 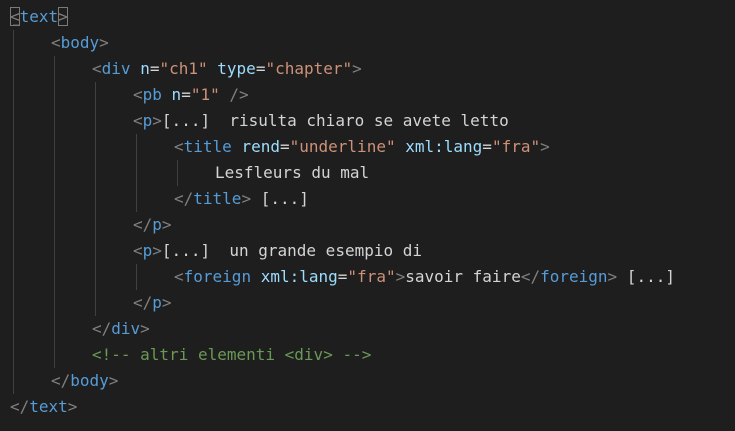 I want to click on code-token-str: "chapter", so click(x=309, y=68).